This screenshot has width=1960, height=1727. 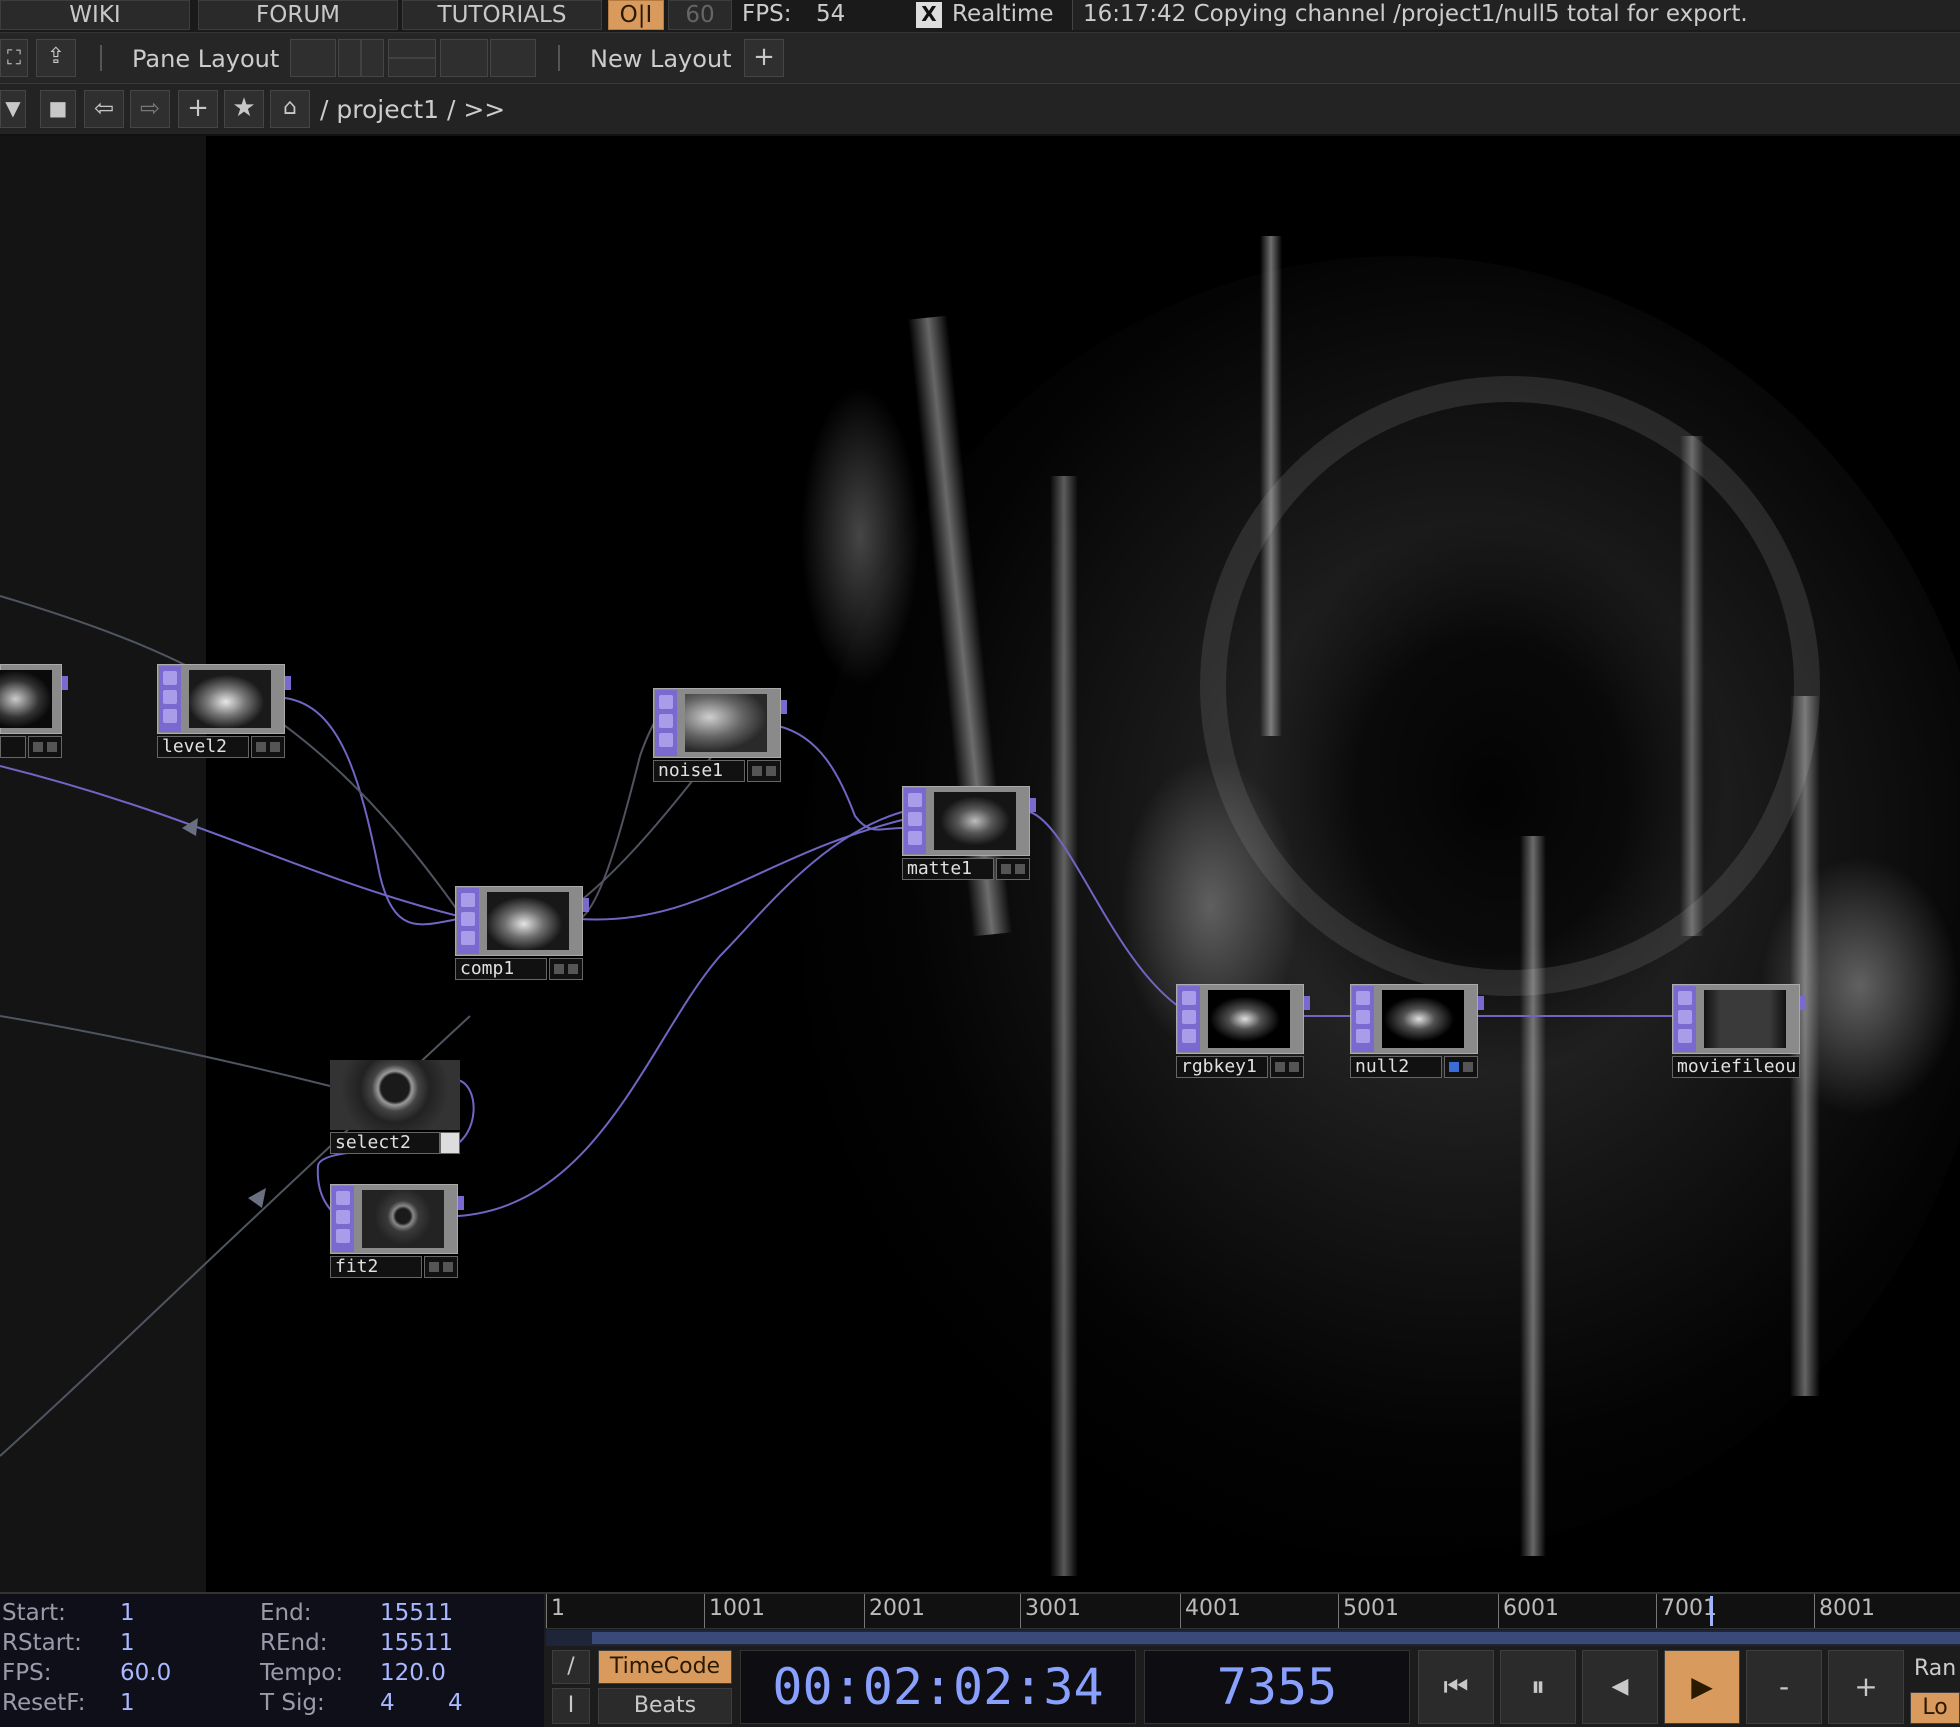 I want to click on playhead-marker, so click(x=1711, y=1611).